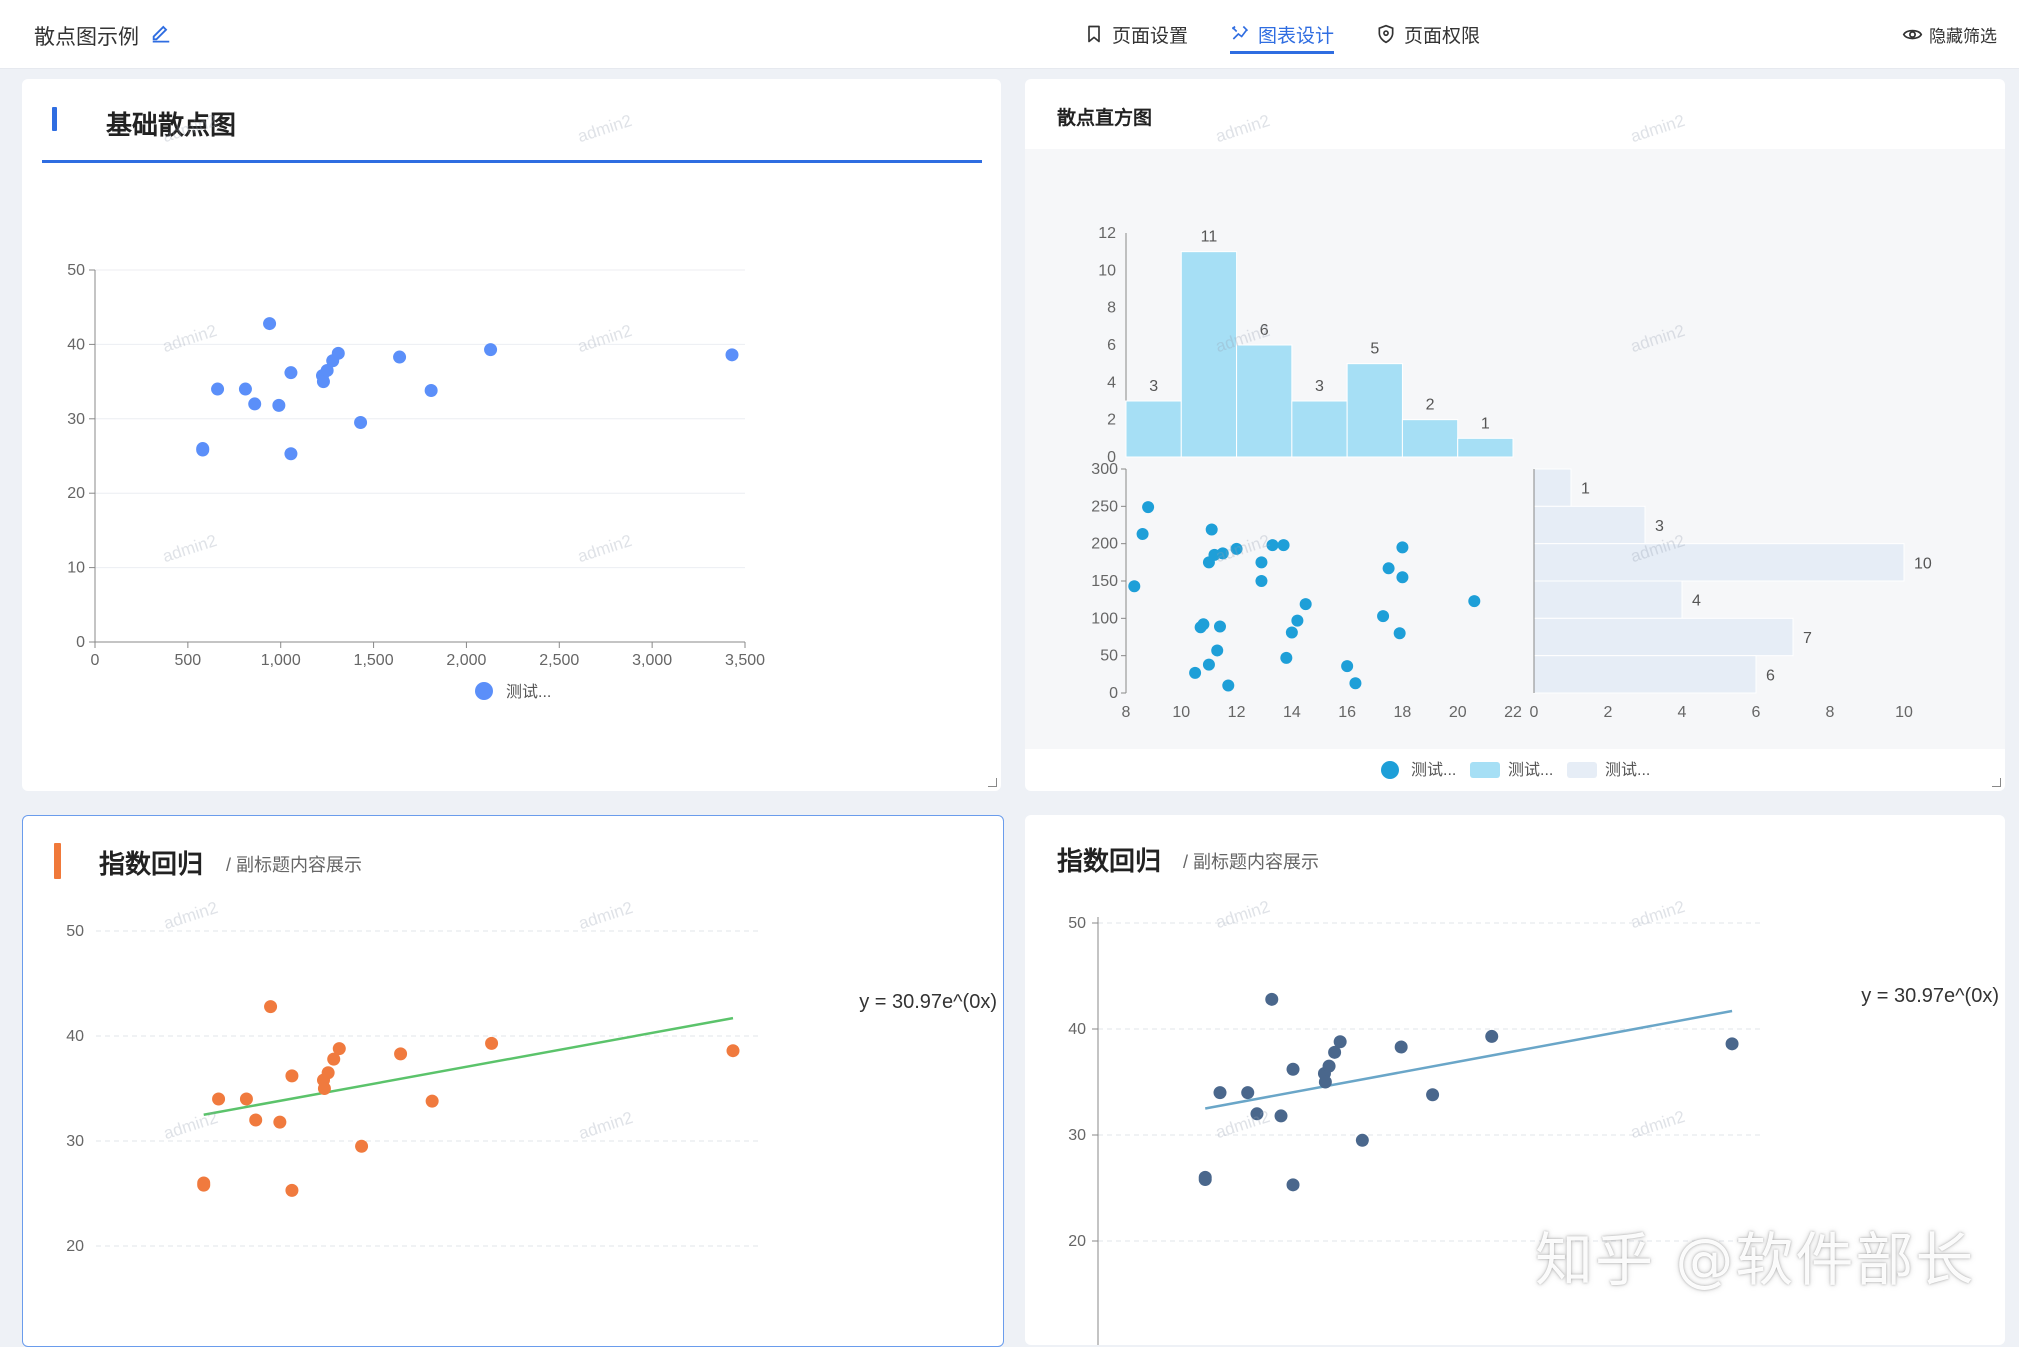 This screenshot has height=1347, width=2019. Describe the element at coordinates (76, 344) in the screenshot. I see `y-tick-label: 40` at that location.